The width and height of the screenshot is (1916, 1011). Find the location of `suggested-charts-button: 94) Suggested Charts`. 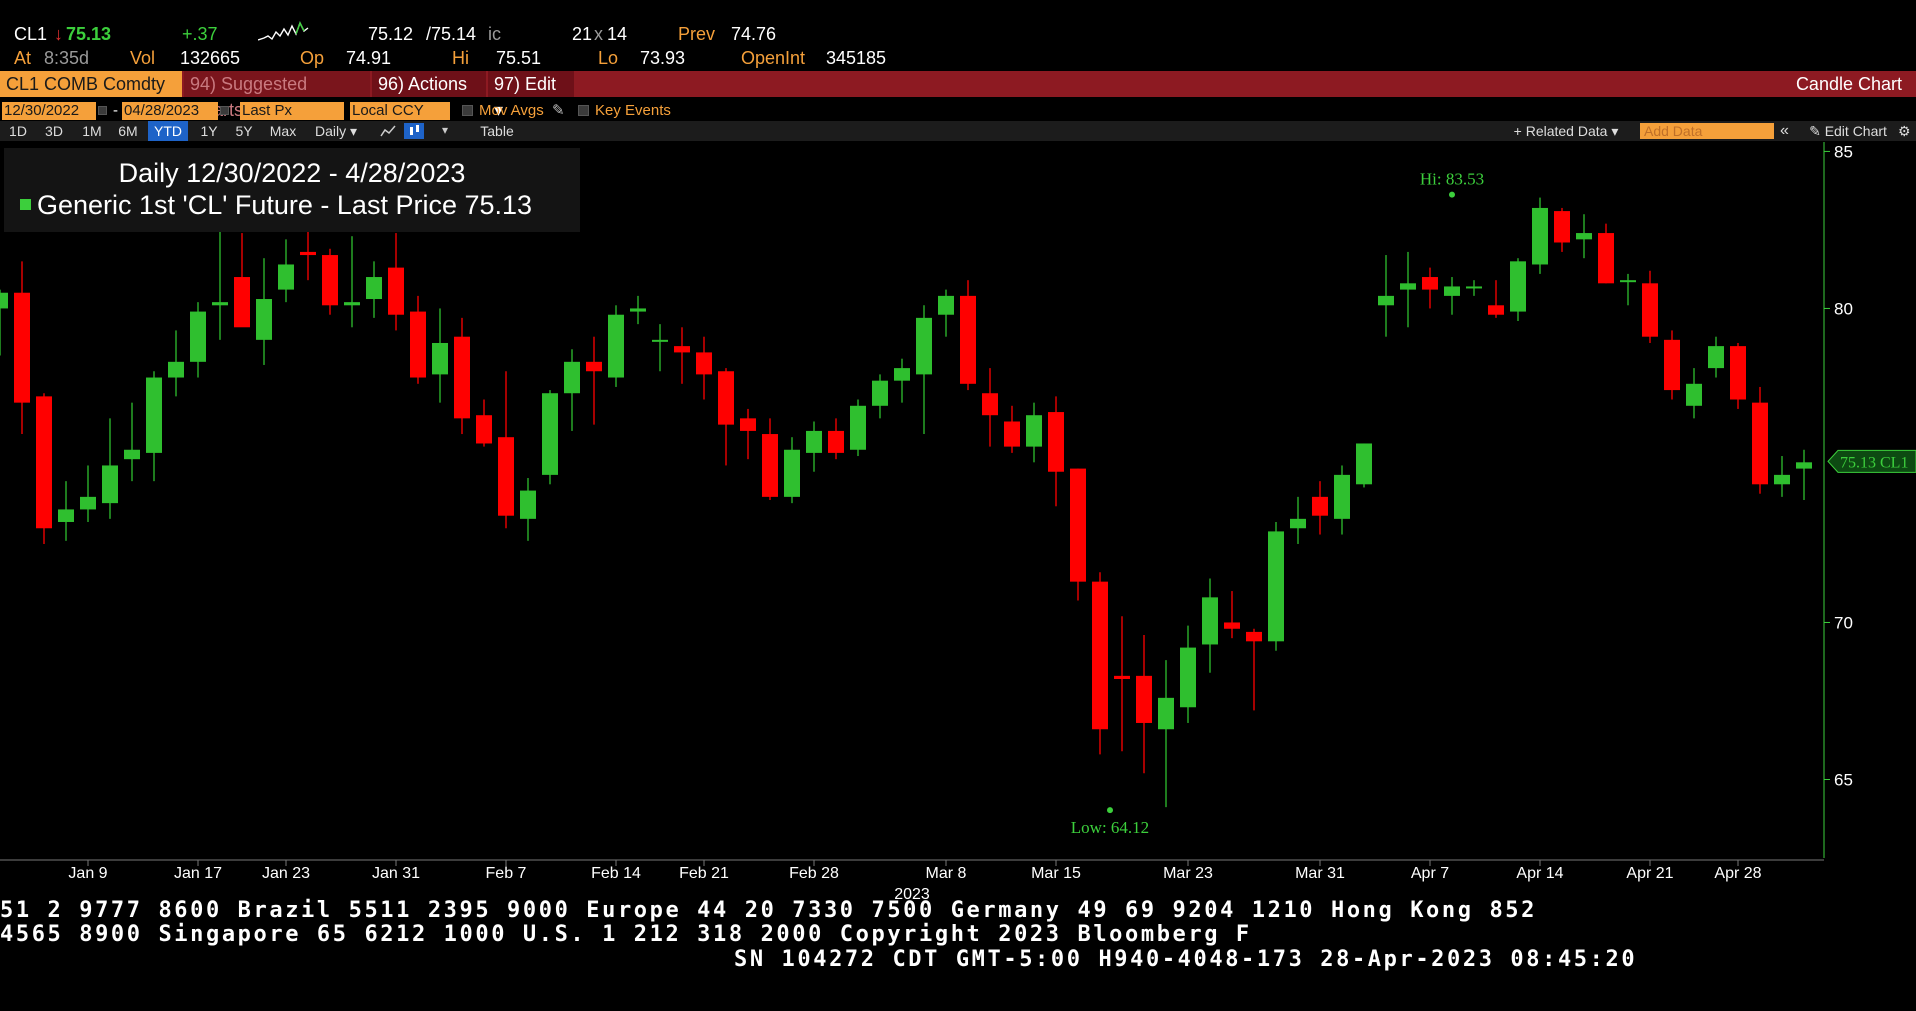

suggested-charts-button: 94) Suggested Charts is located at coordinates (277, 95).